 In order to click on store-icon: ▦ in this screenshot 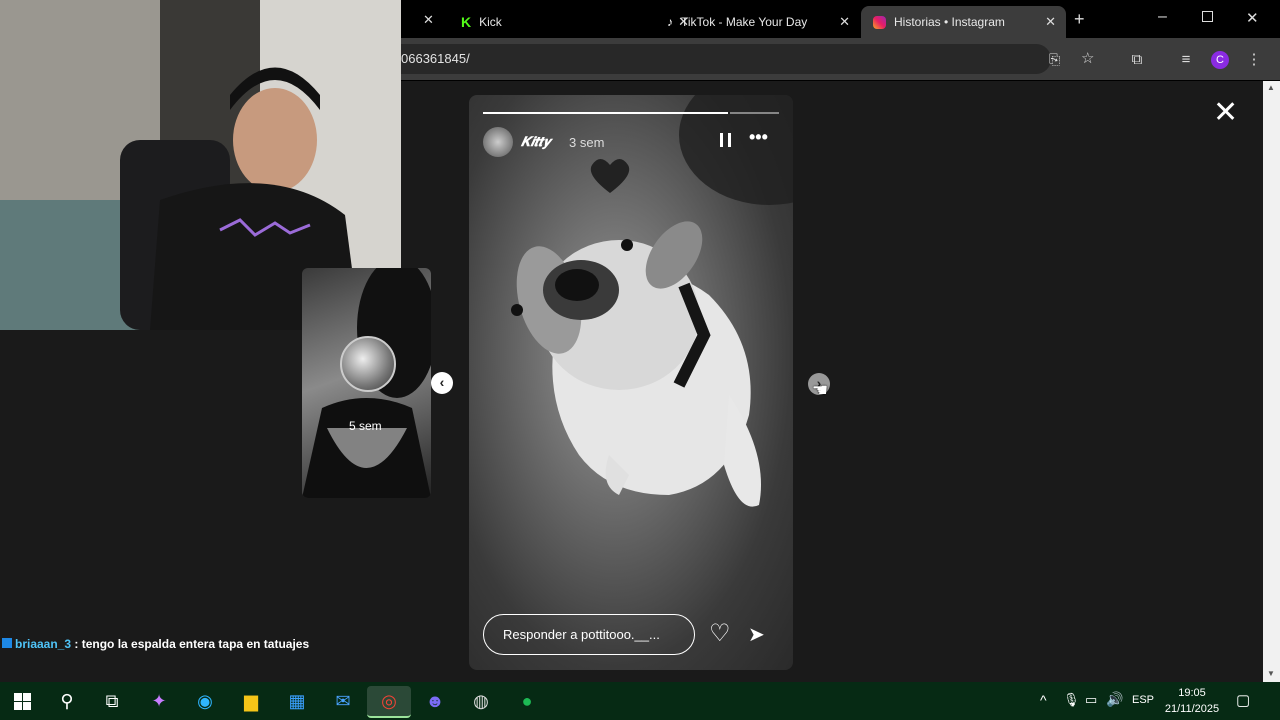, I will do `click(297, 701)`.